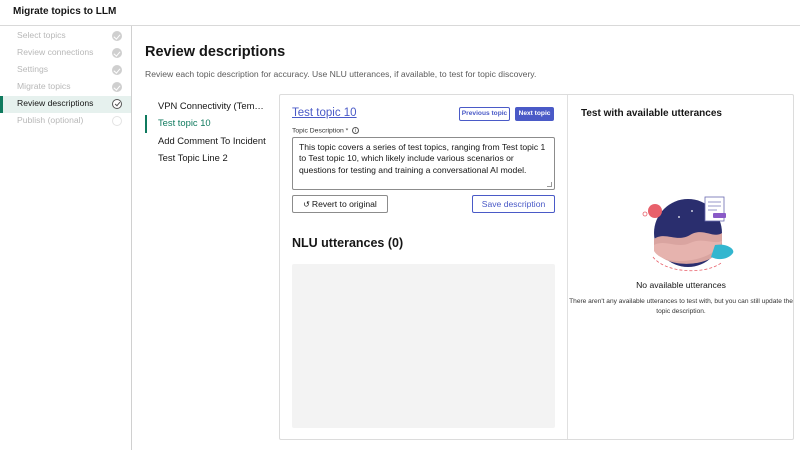 The height and width of the screenshot is (450, 800). What do you see at coordinates (423, 346) in the screenshot?
I see `nlu-utterances-list` at bounding box center [423, 346].